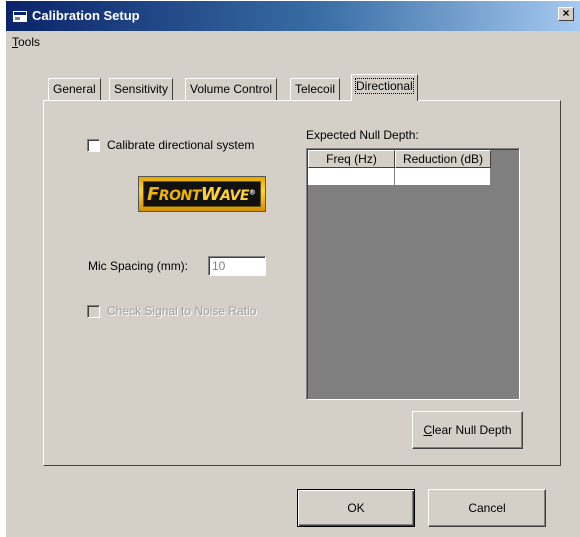 This screenshot has width=580, height=537. Describe the element at coordinates (351, 177) in the screenshot. I see `grid-cell-freq` at that location.